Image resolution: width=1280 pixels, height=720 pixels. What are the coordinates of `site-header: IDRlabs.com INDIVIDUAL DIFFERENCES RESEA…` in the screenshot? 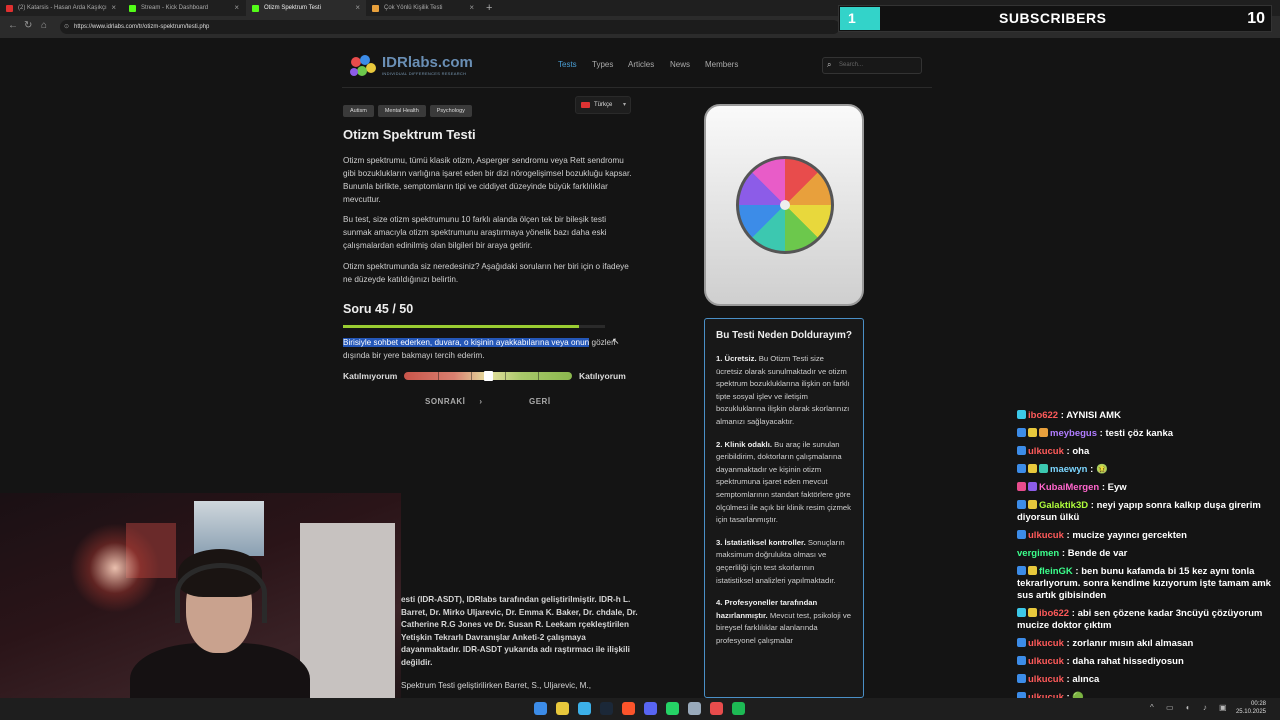 It's located at (637, 68).